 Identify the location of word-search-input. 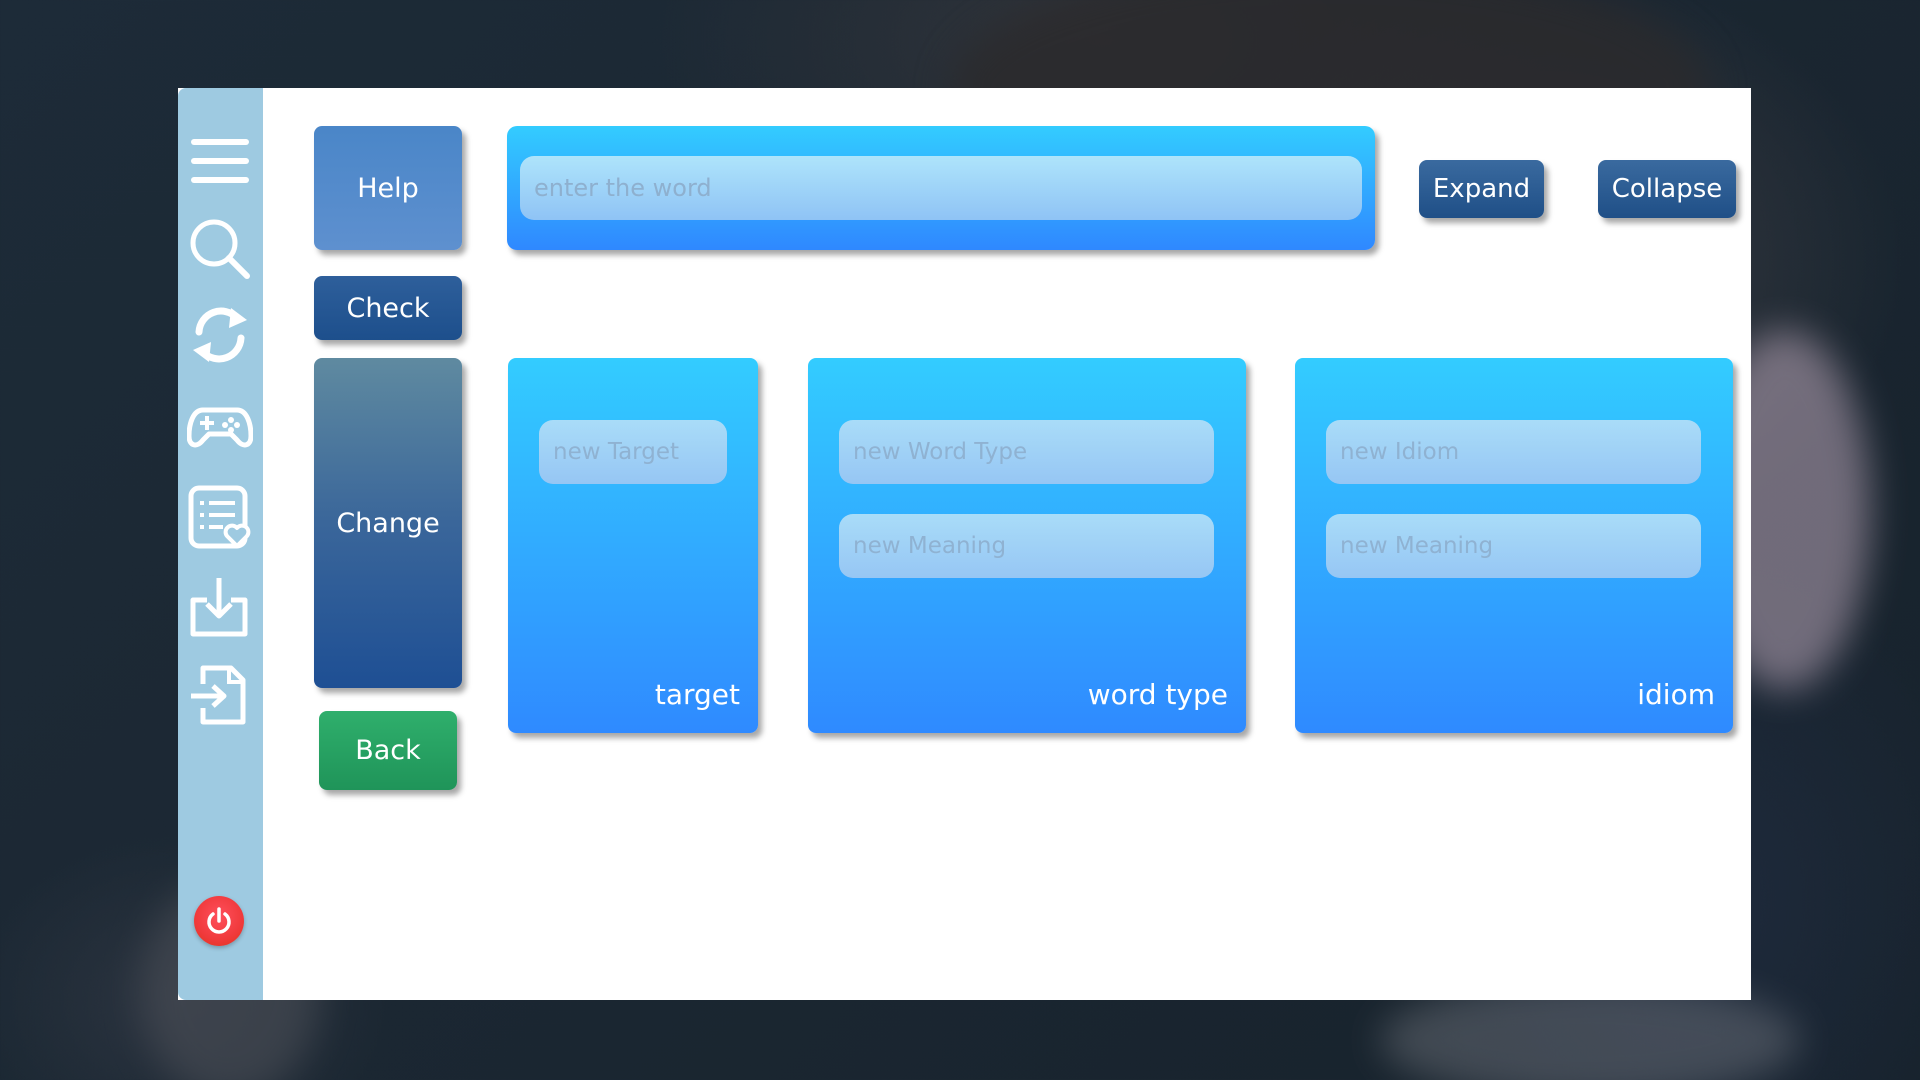
(941, 188).